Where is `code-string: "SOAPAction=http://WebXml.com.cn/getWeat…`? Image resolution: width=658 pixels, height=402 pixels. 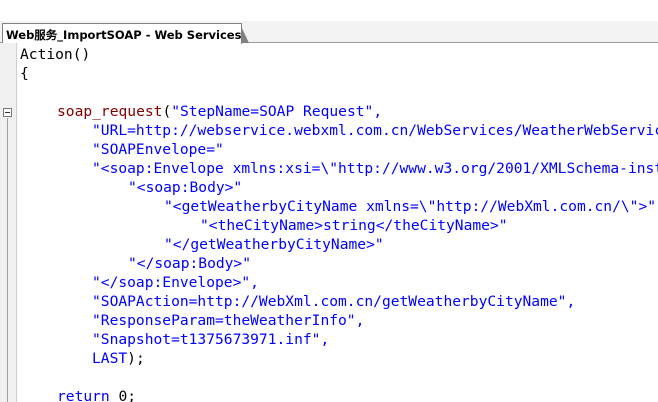
code-string: "SOAPAction=http://WebXml.com.cn/getWeat… is located at coordinates (334, 301).